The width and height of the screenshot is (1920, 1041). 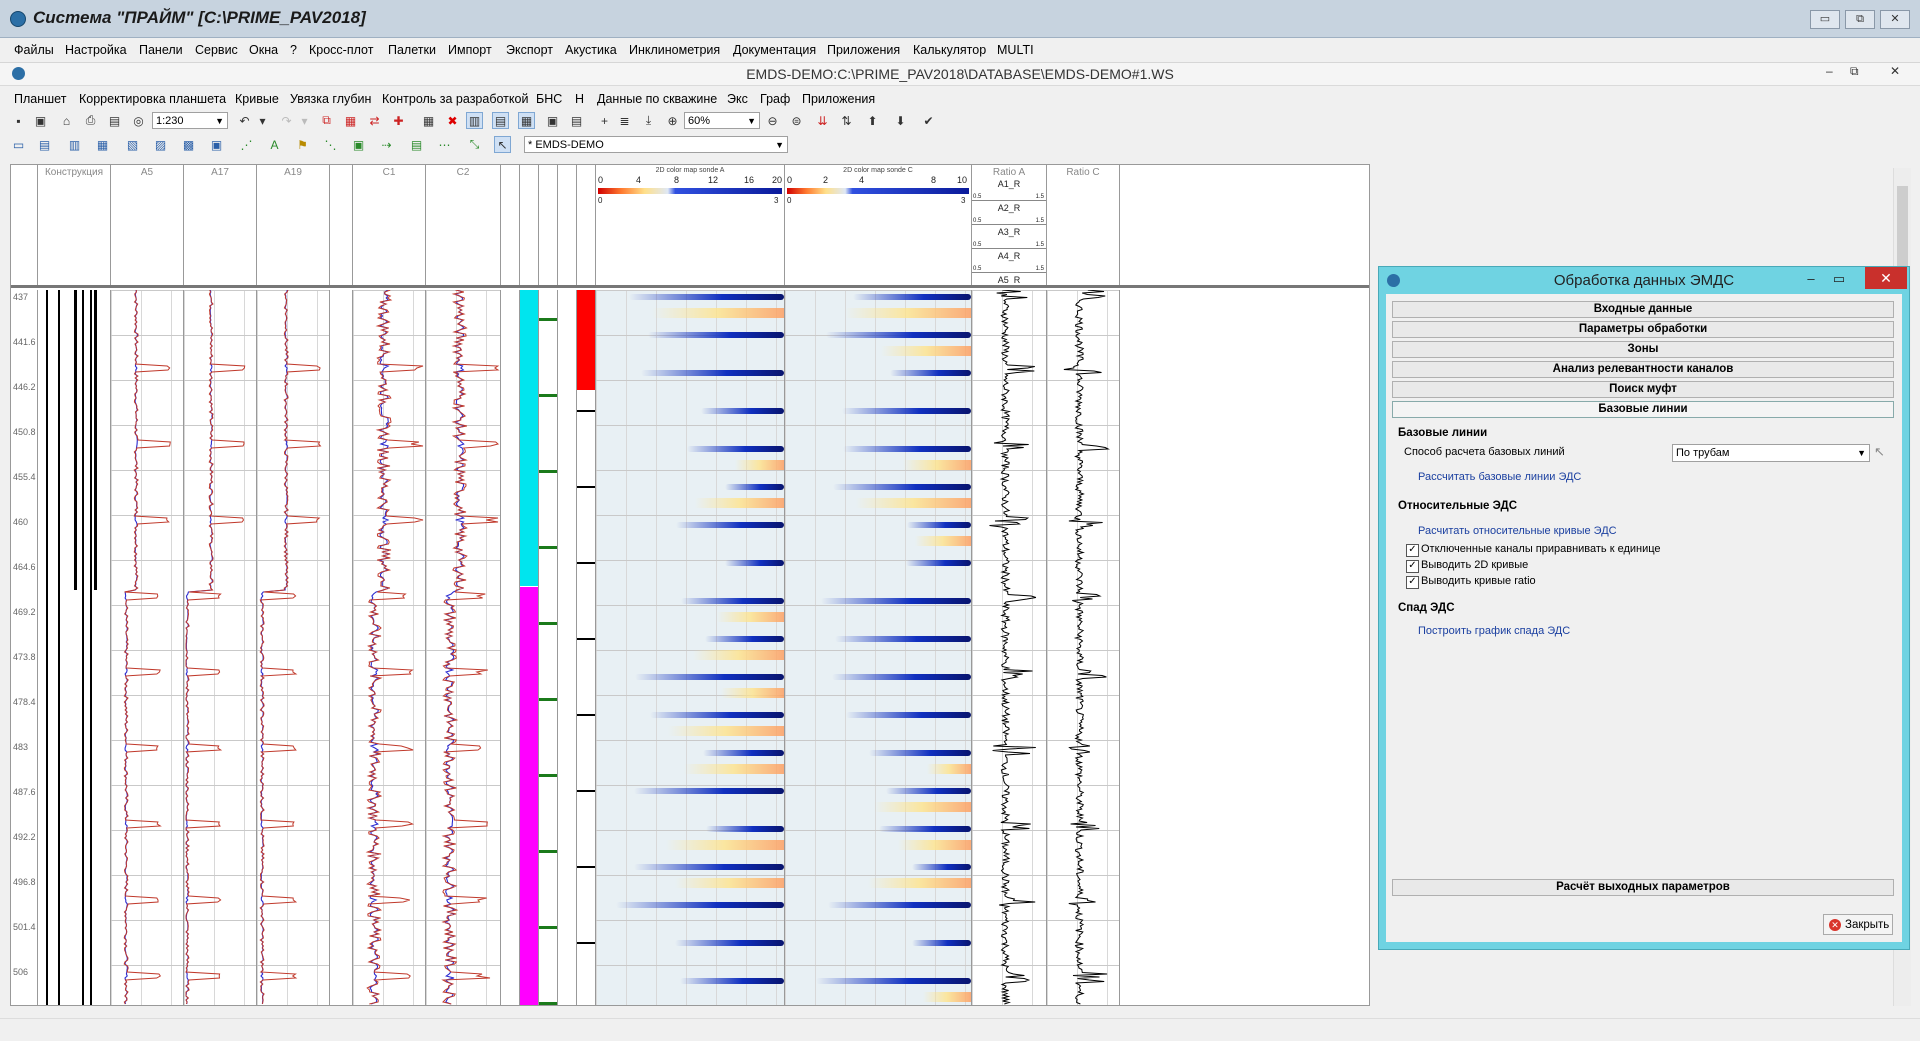 I want to click on tool-6-icon: ▨, so click(x=160, y=144).